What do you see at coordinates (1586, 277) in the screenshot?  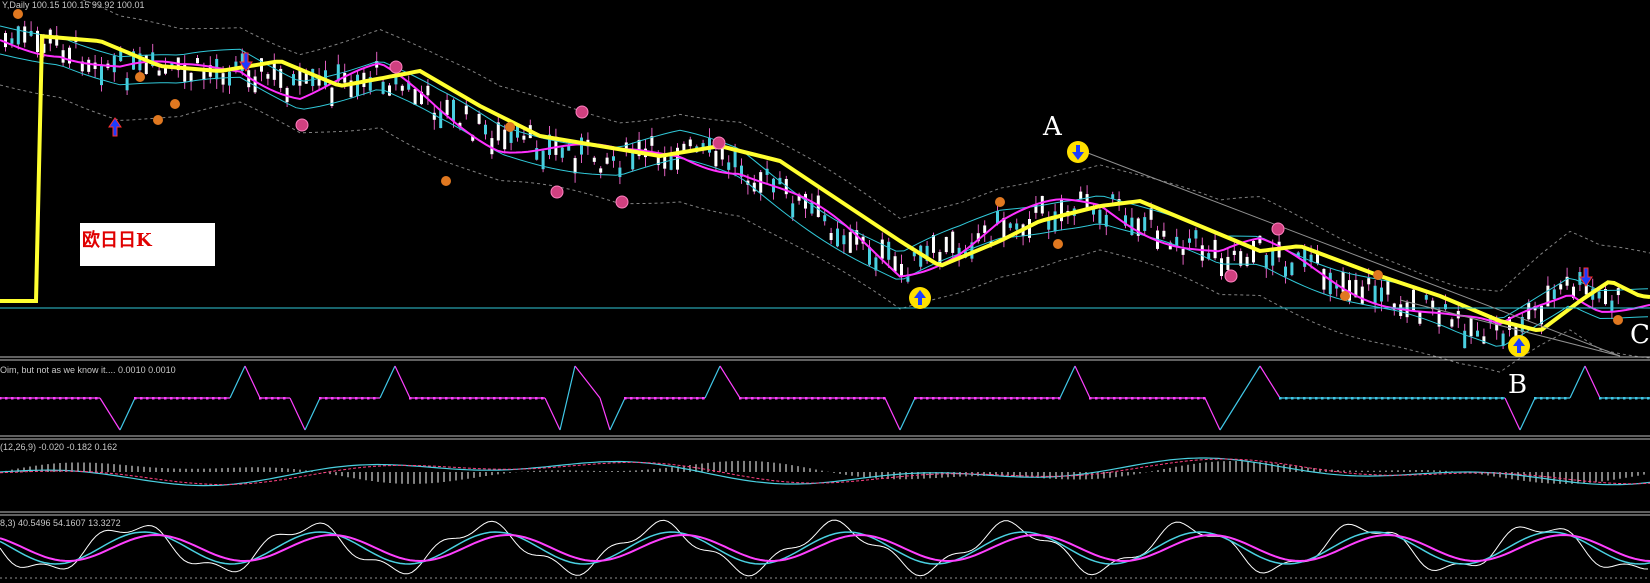 I see `signal-down-2-arrow-icon` at bounding box center [1586, 277].